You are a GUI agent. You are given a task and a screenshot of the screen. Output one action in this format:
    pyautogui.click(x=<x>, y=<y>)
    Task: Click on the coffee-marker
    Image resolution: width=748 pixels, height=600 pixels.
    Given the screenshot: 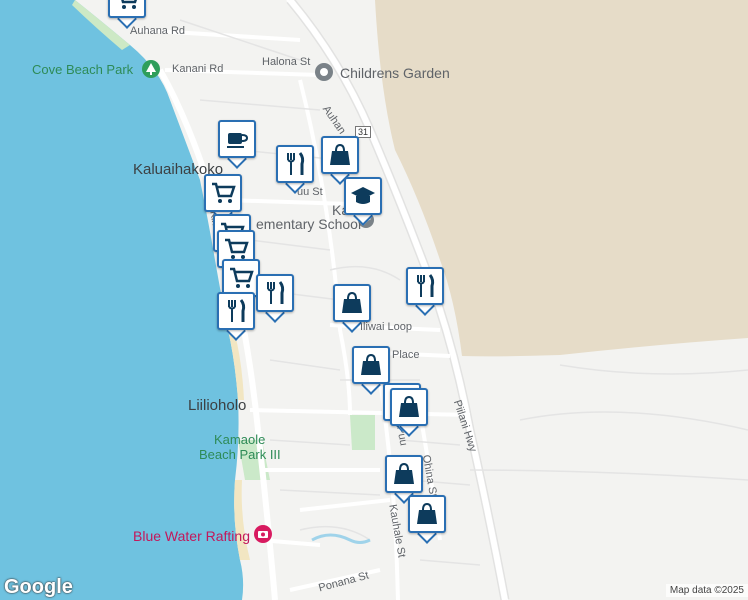 What is the action you would take?
    pyautogui.click(x=237, y=144)
    